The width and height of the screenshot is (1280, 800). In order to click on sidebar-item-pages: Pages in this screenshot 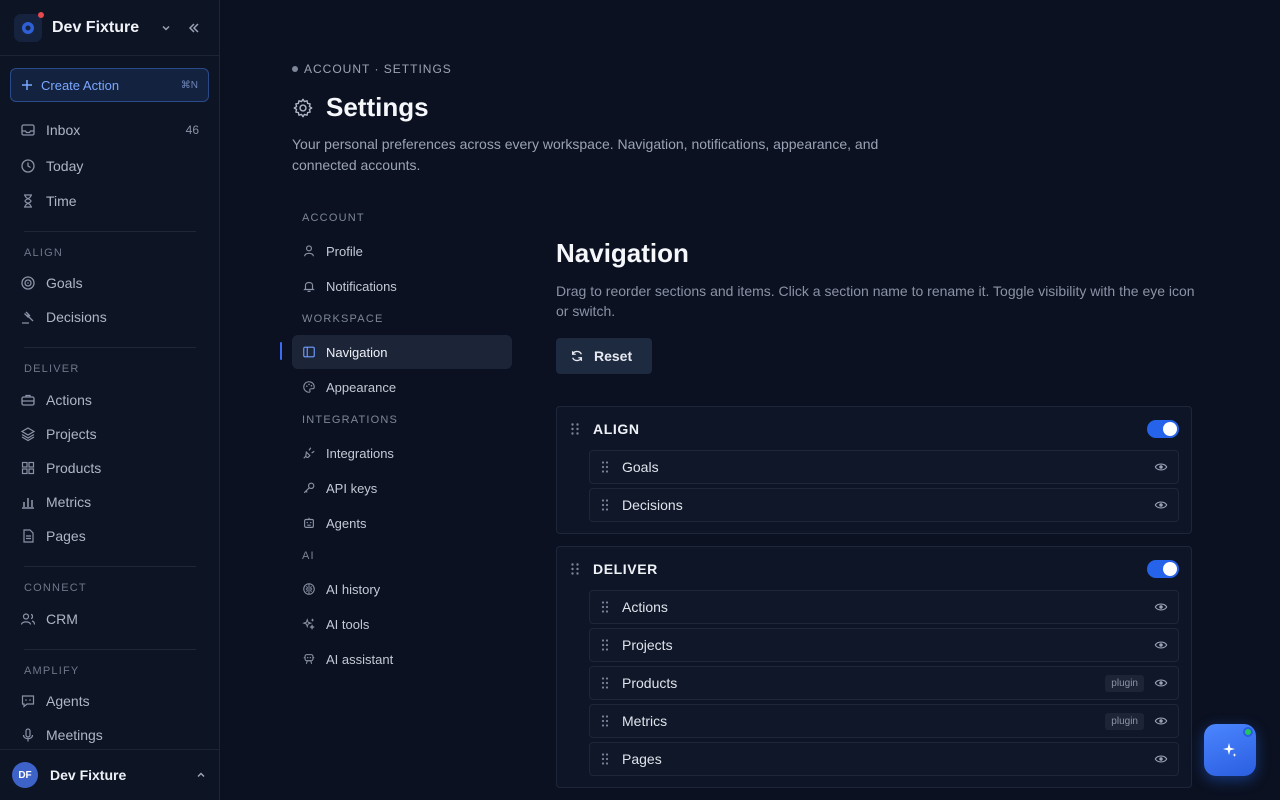, I will do `click(109, 536)`.